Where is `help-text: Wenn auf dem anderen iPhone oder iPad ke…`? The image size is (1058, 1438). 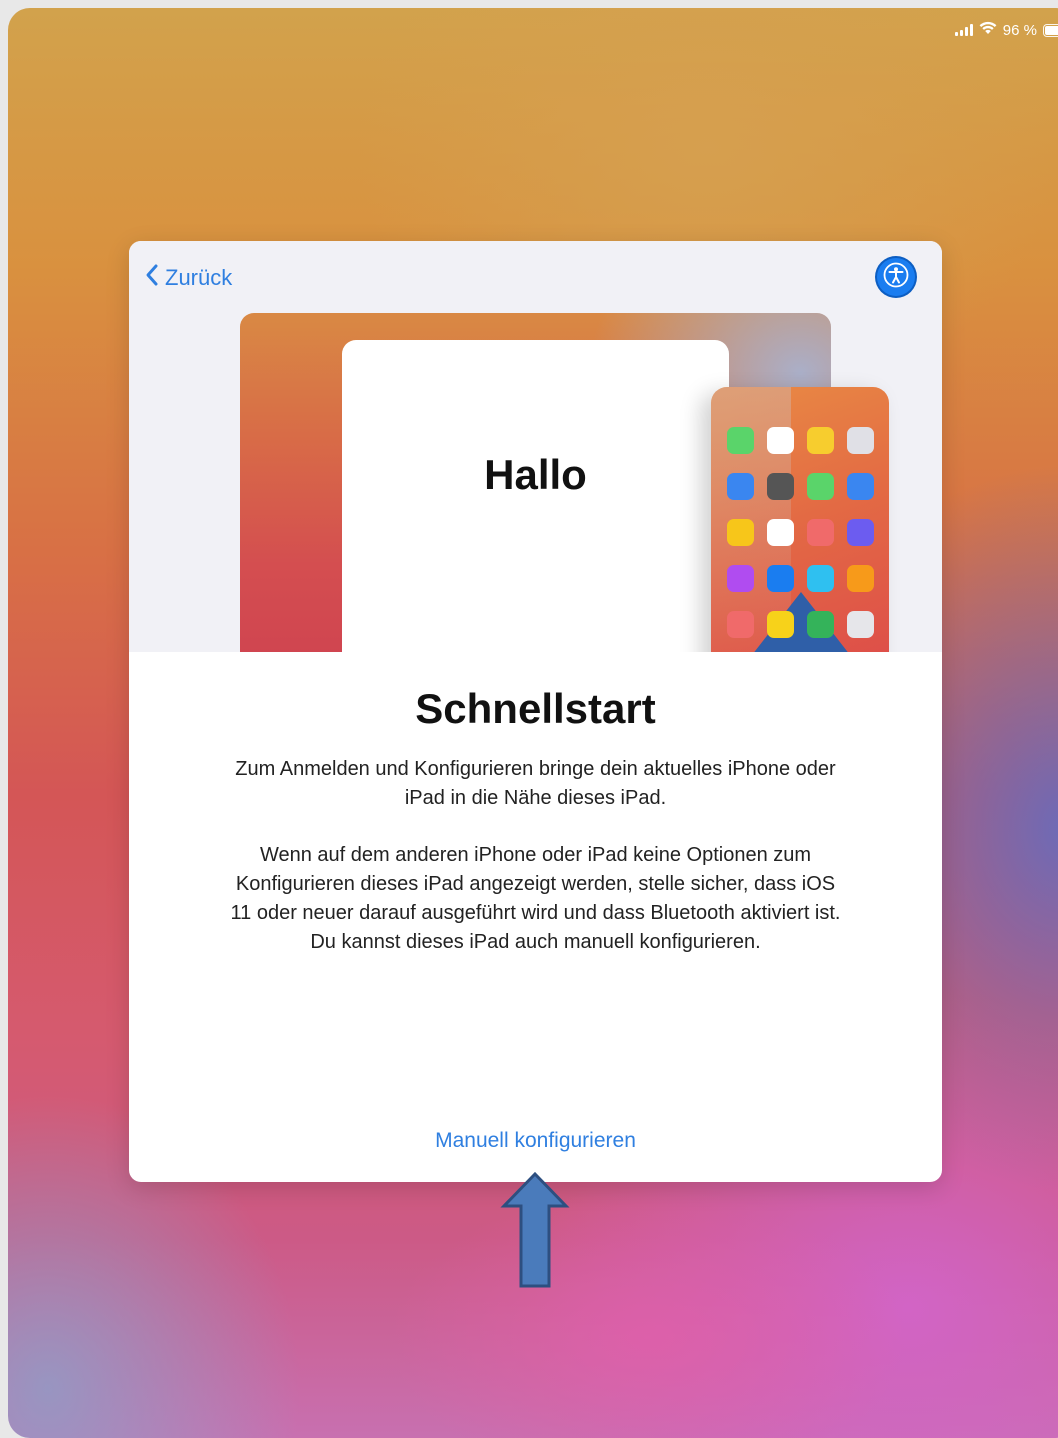
help-text: Wenn auf dem anderen iPhone oder iPad ke… is located at coordinates (535, 898).